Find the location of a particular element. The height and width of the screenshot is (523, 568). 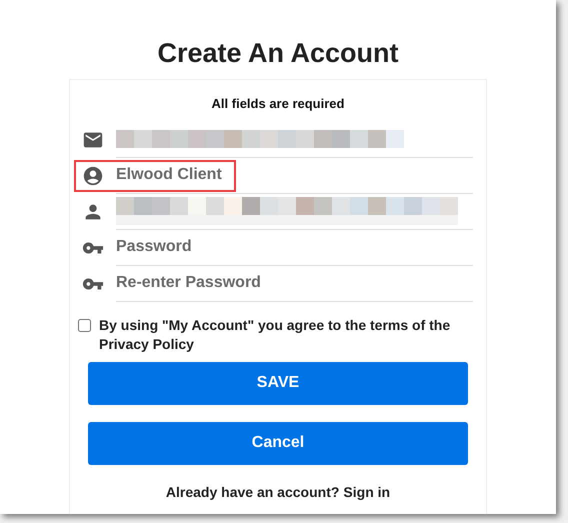

text-field: Re-enter Password is located at coordinates (294, 283).